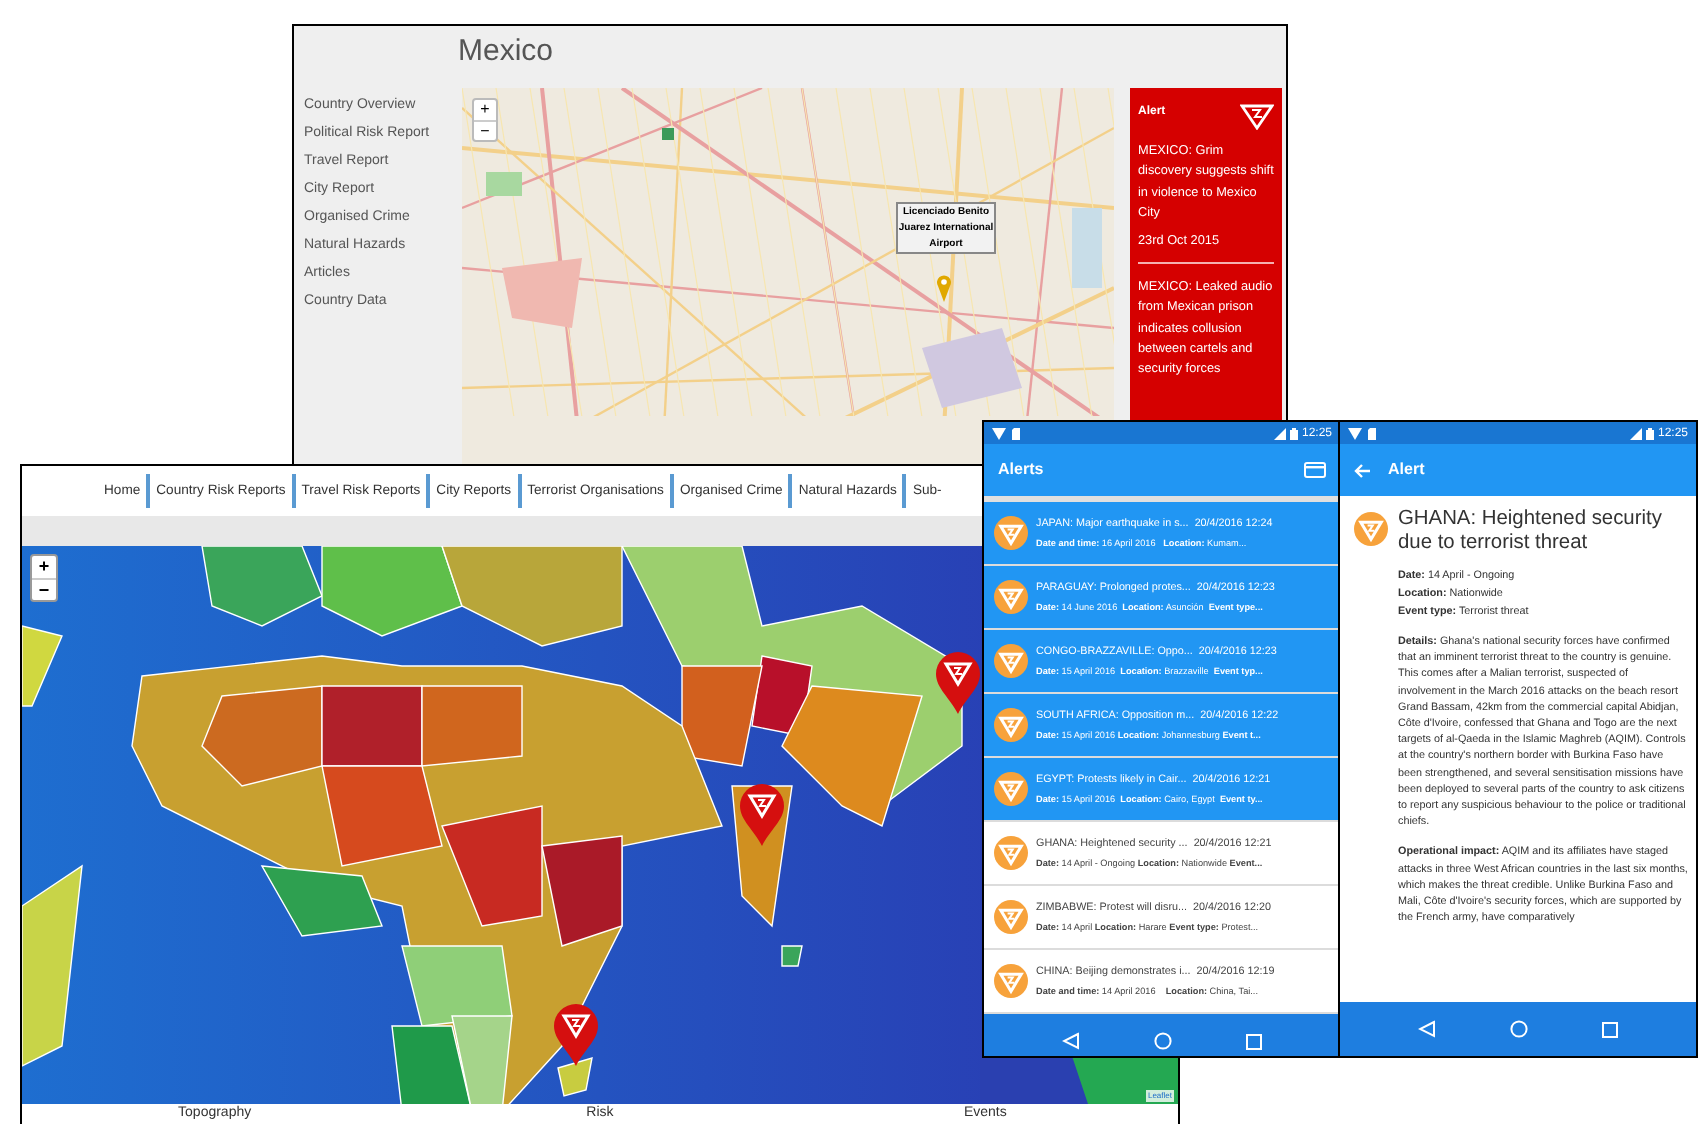 The width and height of the screenshot is (1702, 1124). What do you see at coordinates (1531, 532) in the screenshot?
I see `alert-heading: GHANA: Heightened security due to terrorist threat` at bounding box center [1531, 532].